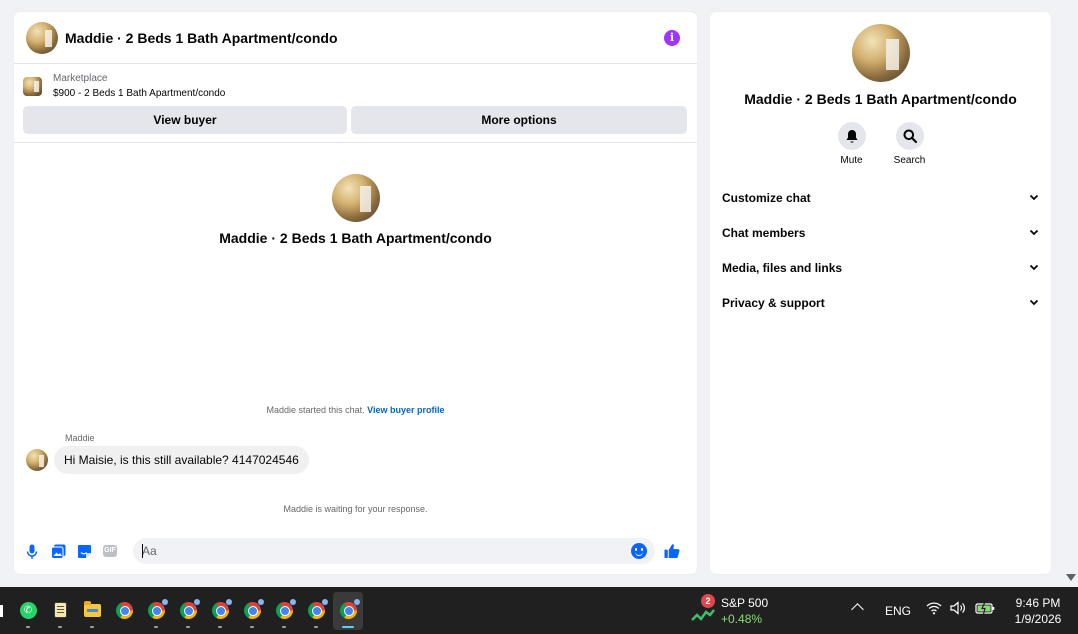 The image size is (1078, 634). I want to click on sender-avatar, so click(37, 460).